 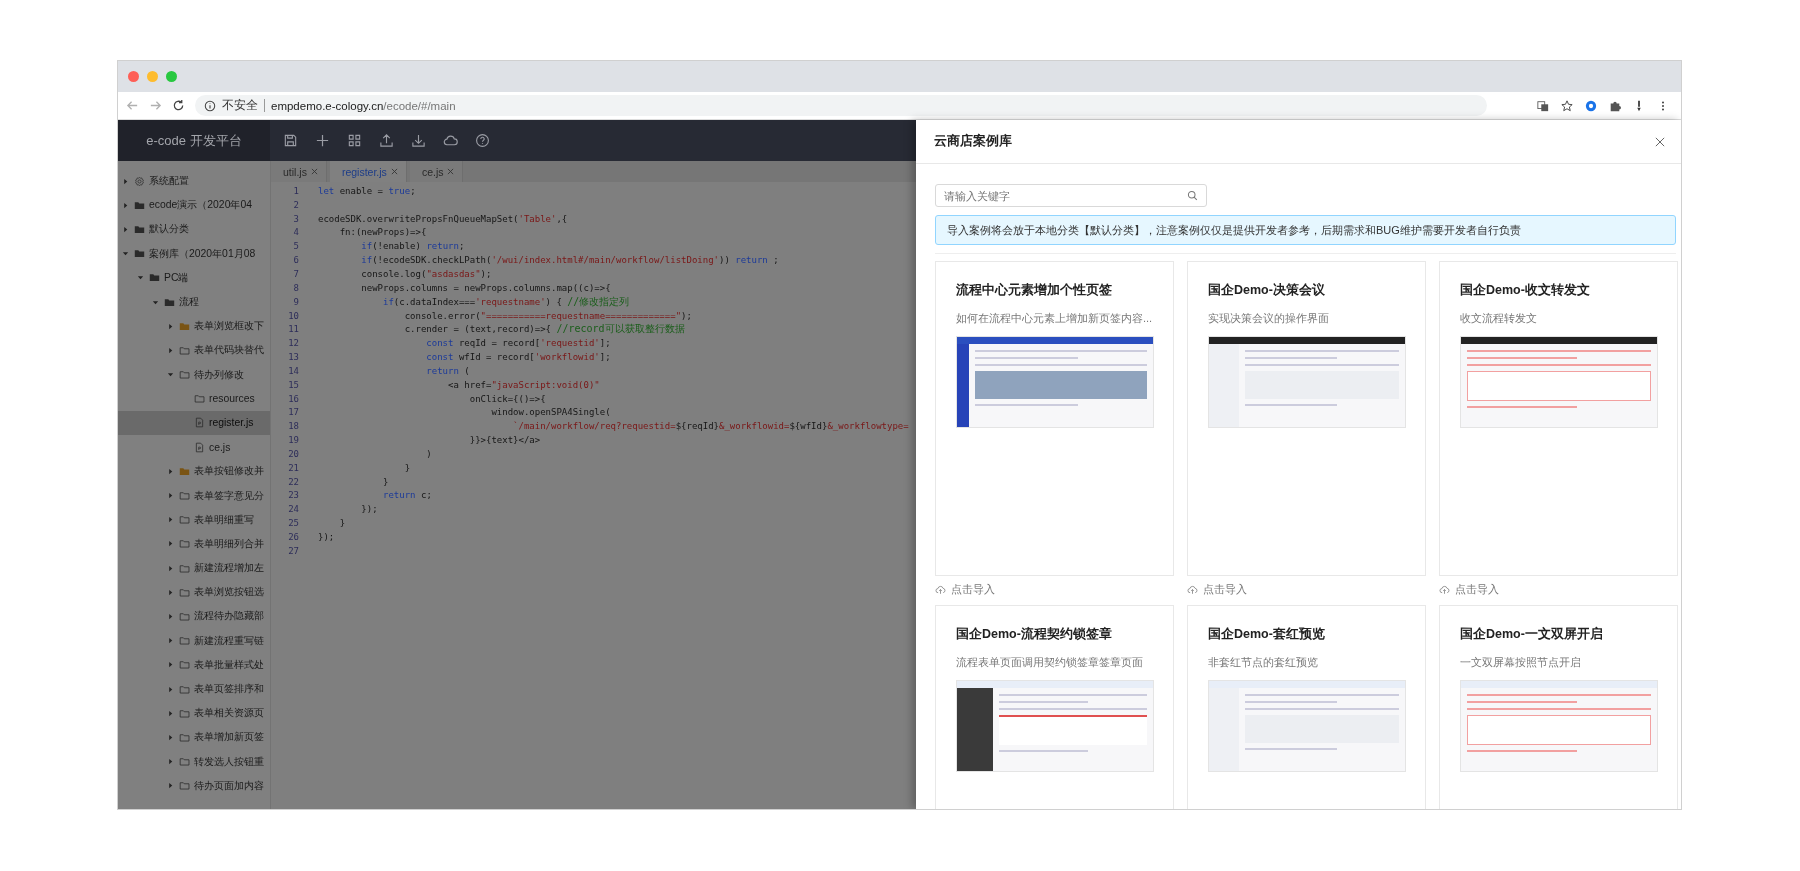 What do you see at coordinates (354, 140) in the screenshot?
I see `grid-icon` at bounding box center [354, 140].